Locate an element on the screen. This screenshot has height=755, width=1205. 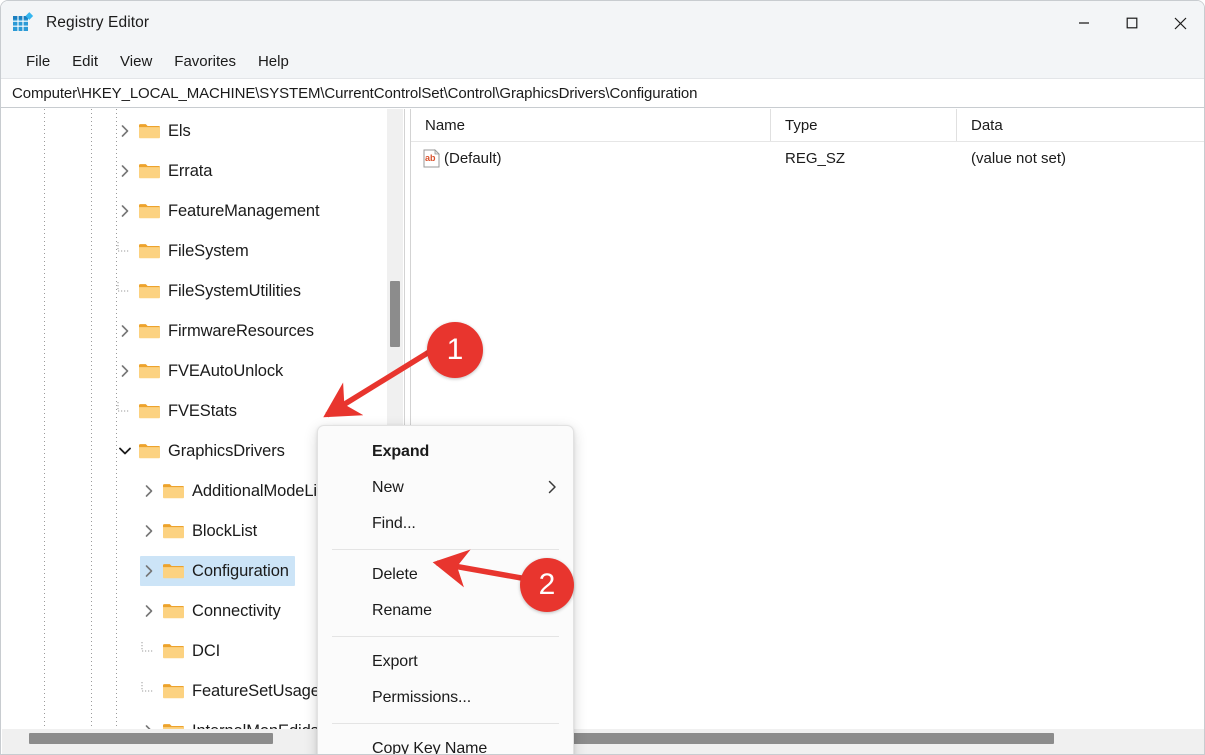
tree-item-internalmonedids: InternalMonEdids is located at coordinates (163, 720).